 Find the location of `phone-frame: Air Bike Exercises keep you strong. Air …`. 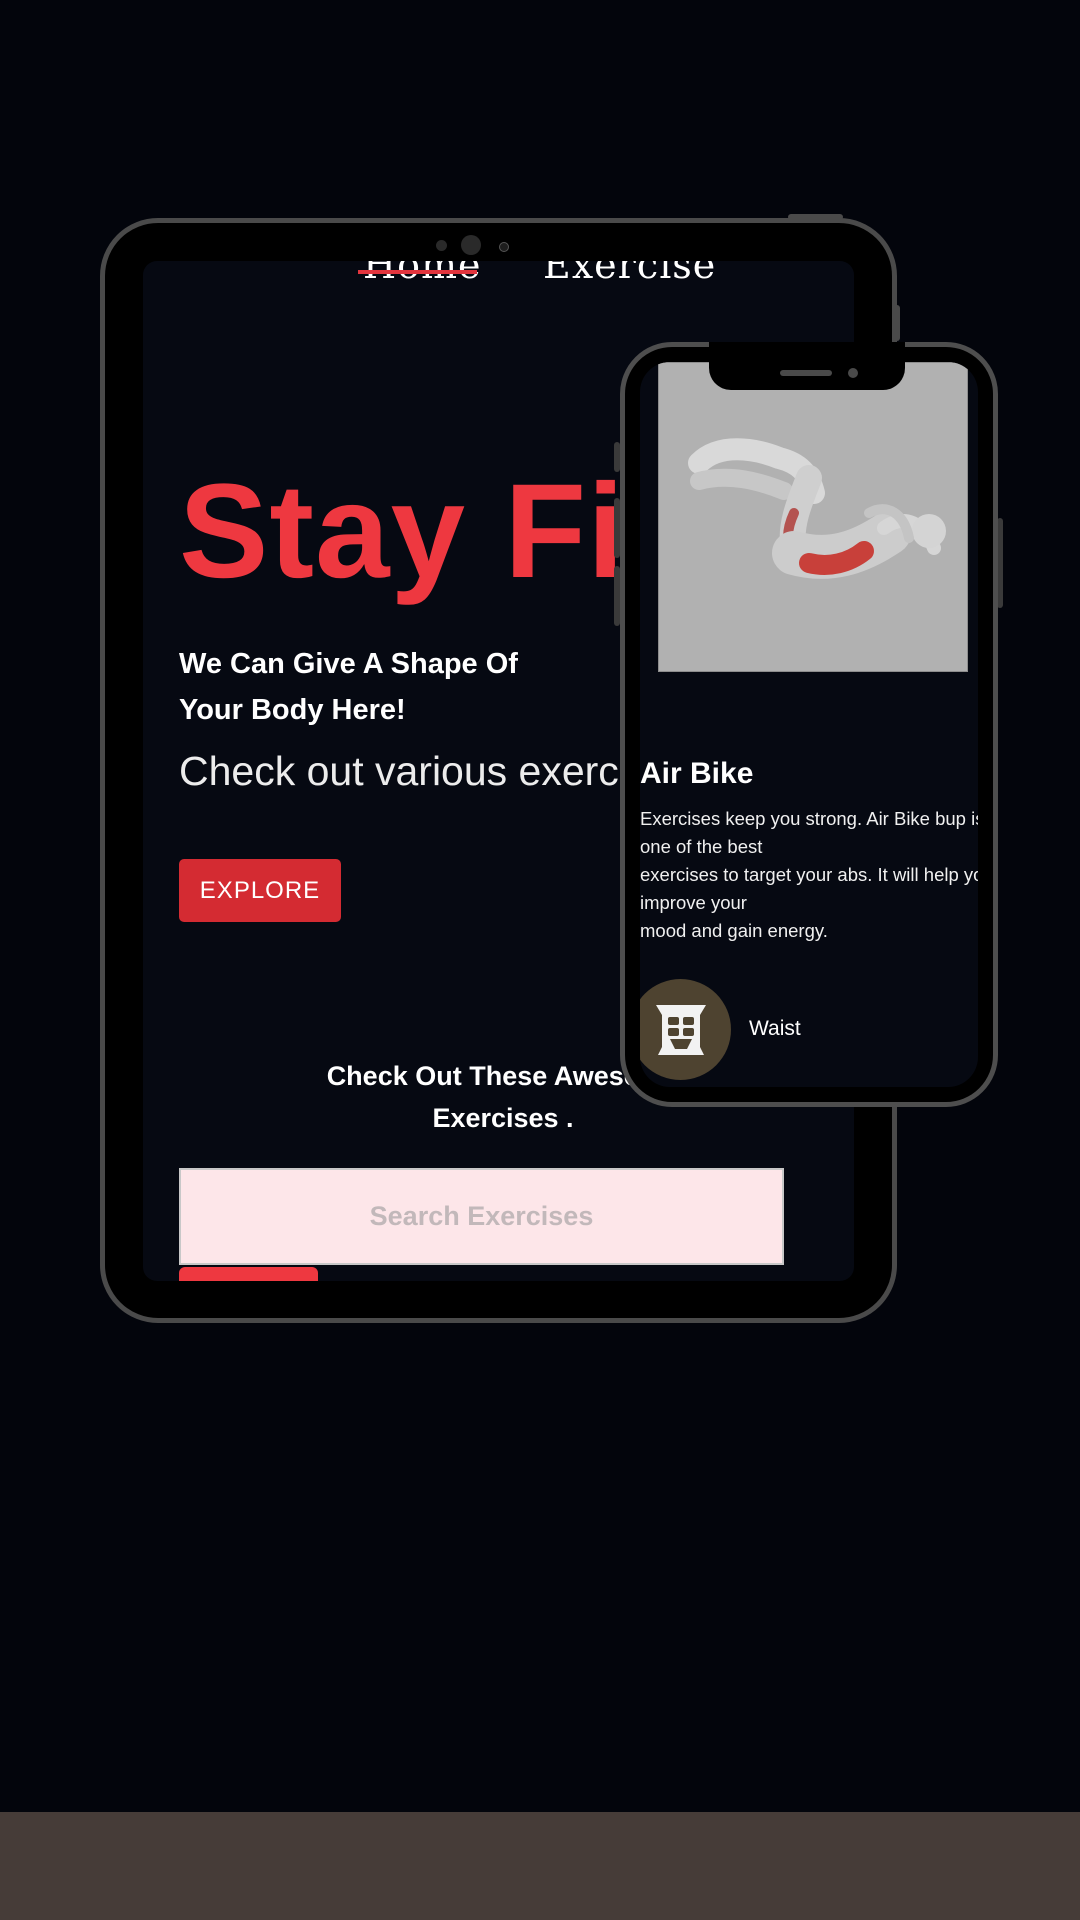

phone-frame: Air Bike Exercises keep you strong. Air … is located at coordinates (809, 724).